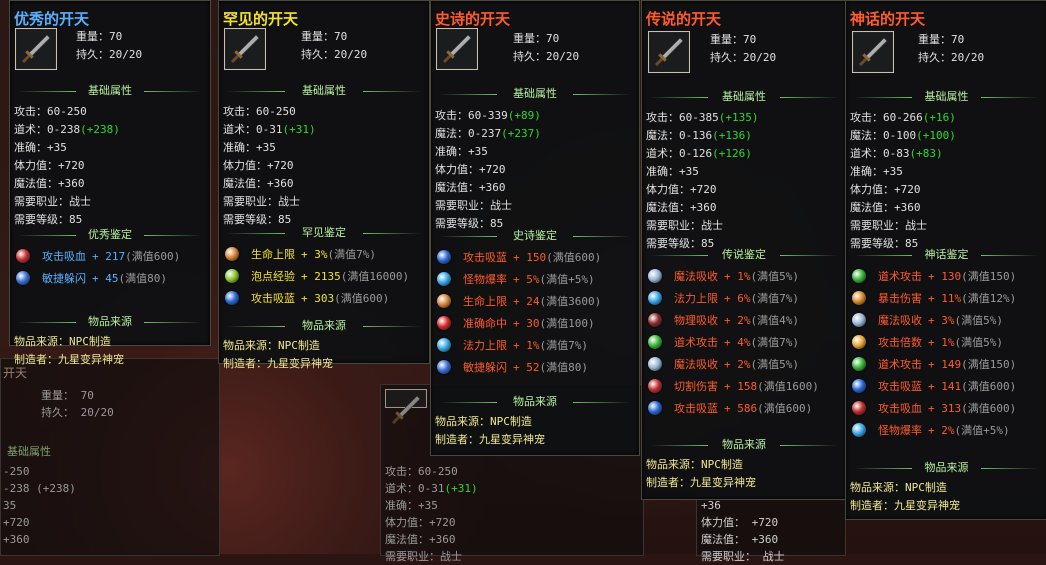 The height and width of the screenshot is (565, 1046). I want to click on attr-value: 60-250, so click(67, 111).